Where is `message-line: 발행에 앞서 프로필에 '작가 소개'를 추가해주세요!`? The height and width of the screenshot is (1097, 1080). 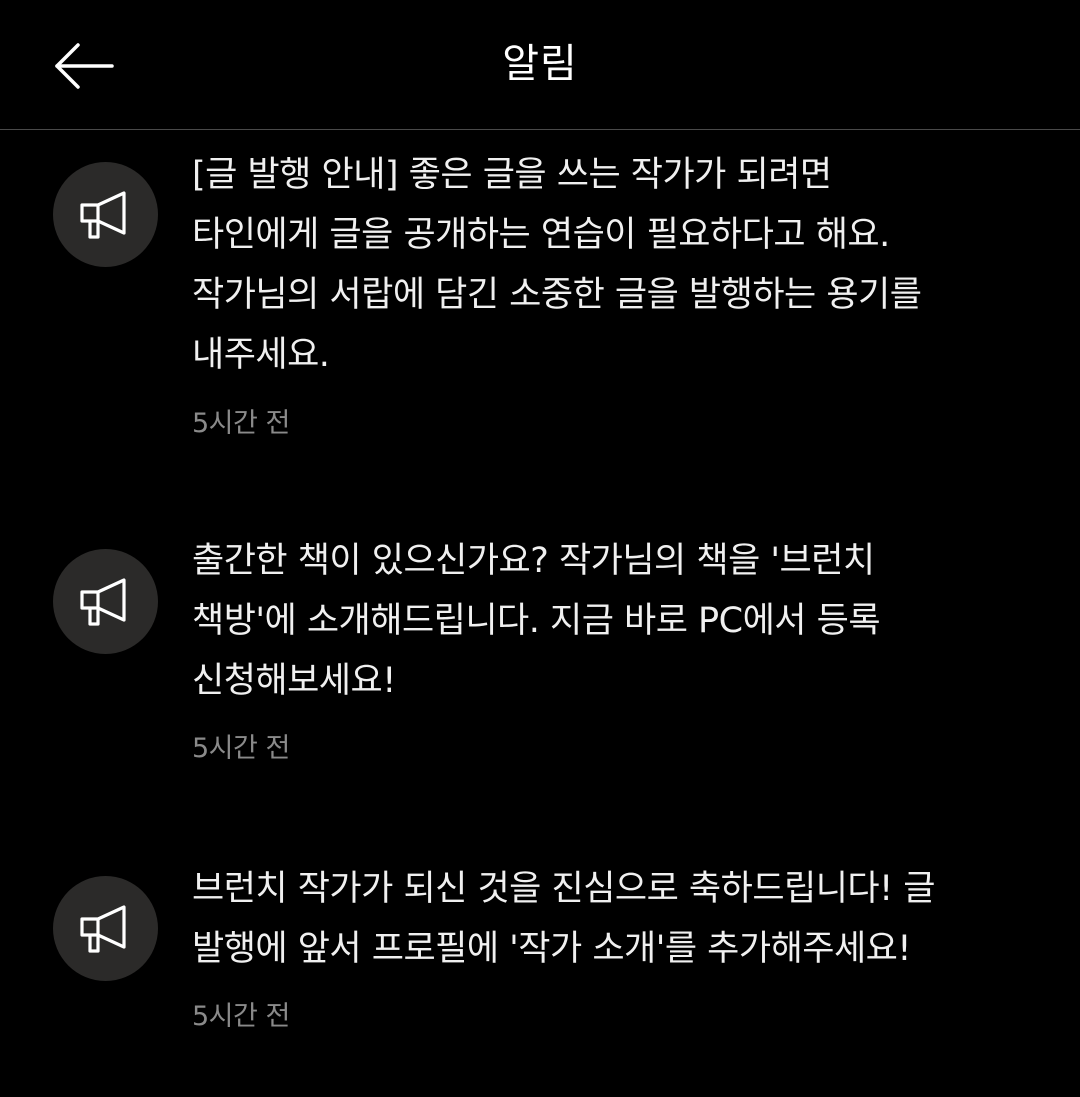
message-line: 발행에 앞서 프로필에 '작가 소개'를 추가해주세요! is located at coordinates (551, 949).